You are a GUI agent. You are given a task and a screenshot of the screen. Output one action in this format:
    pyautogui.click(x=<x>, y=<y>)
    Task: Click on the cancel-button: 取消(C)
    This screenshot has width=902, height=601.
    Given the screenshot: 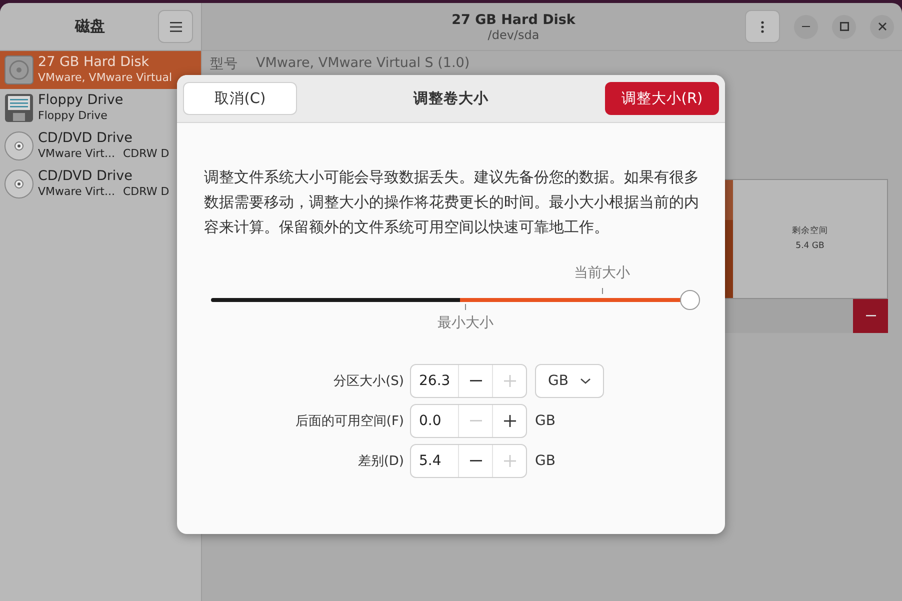 What is the action you would take?
    pyautogui.click(x=240, y=98)
    